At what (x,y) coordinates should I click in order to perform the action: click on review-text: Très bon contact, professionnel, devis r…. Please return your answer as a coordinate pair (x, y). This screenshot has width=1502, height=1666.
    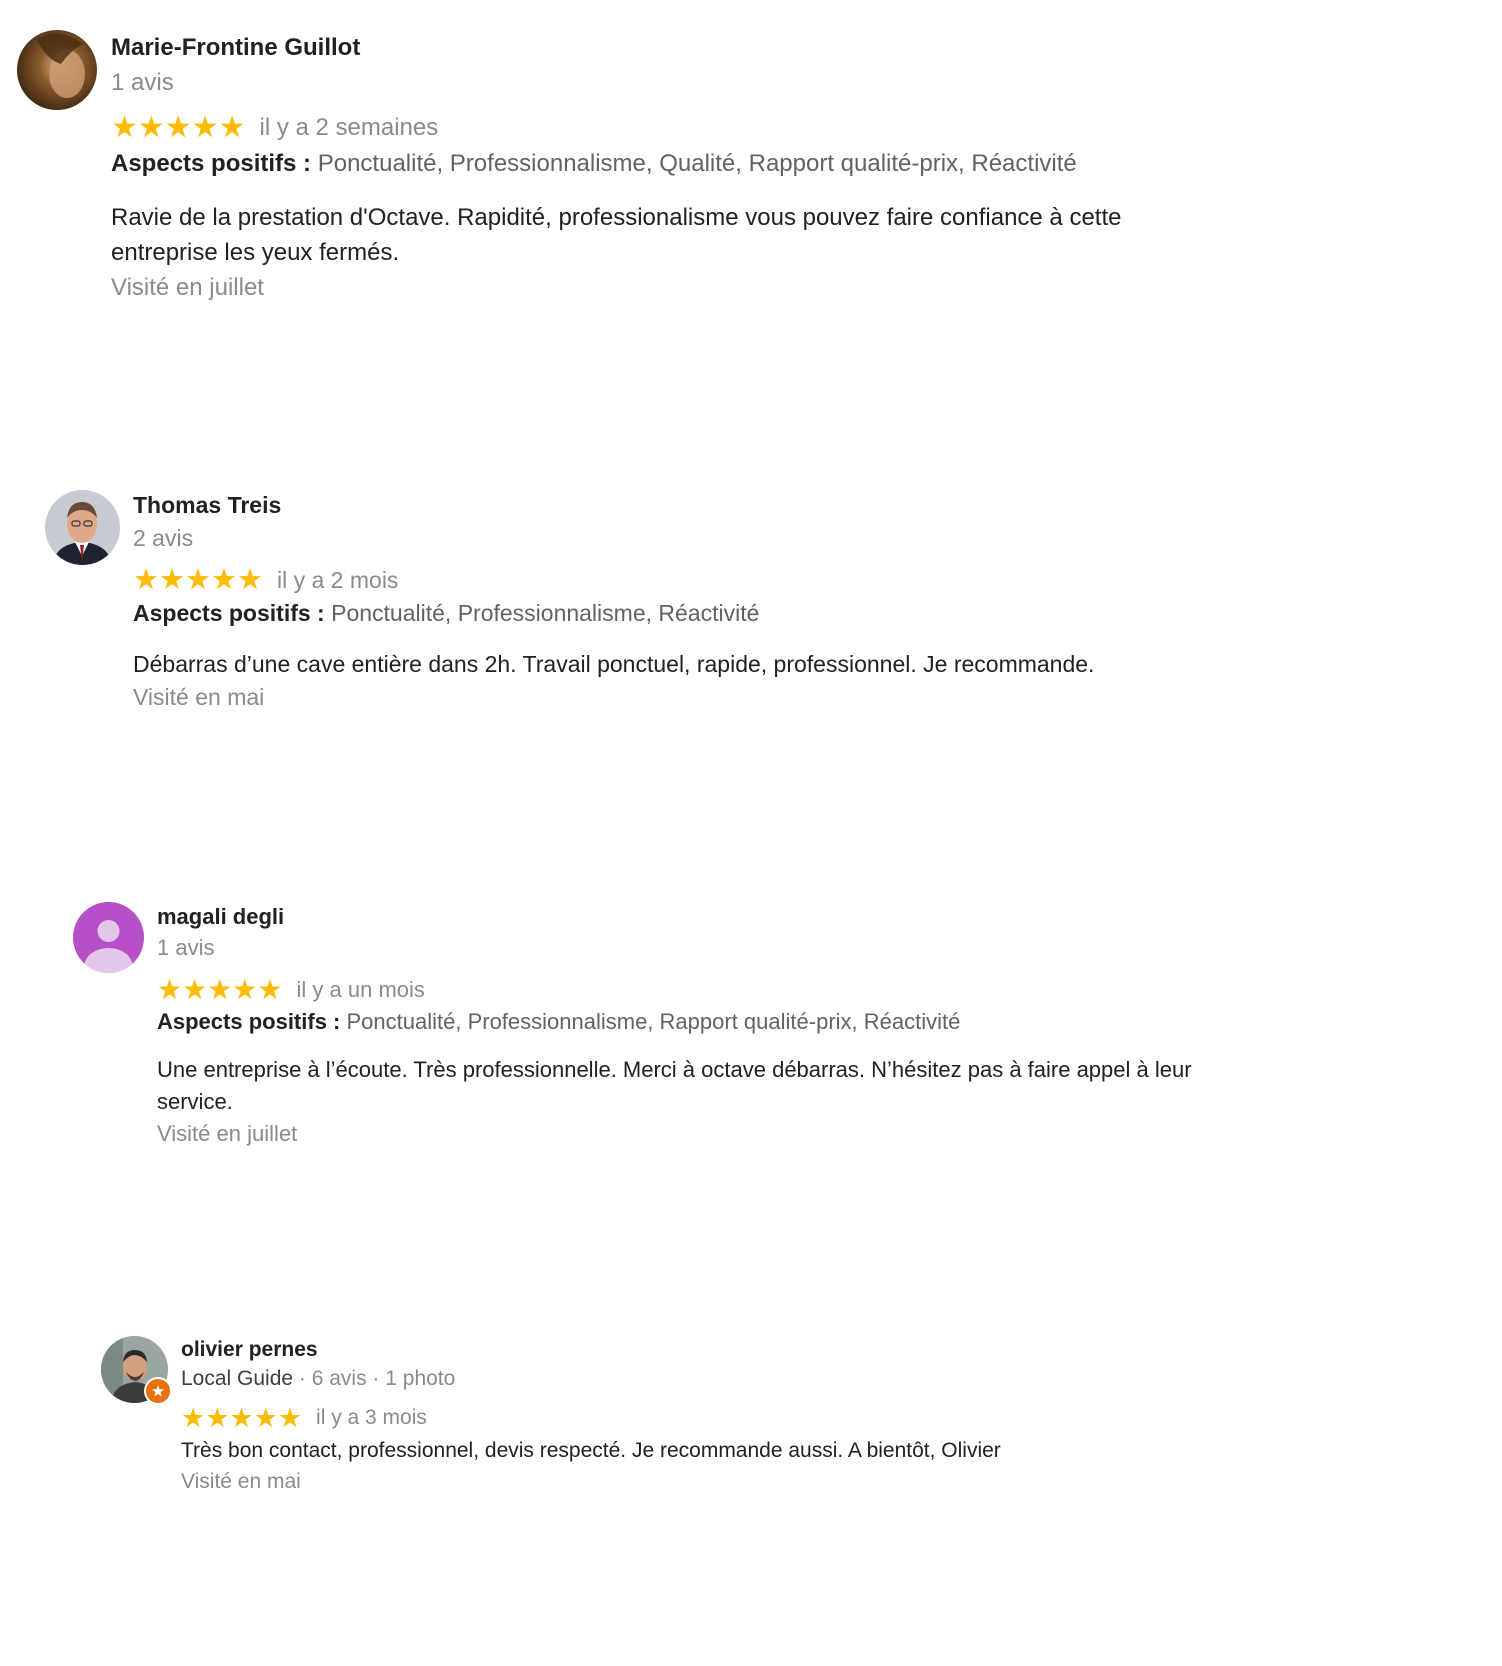
    Looking at the image, I should click on (591, 1450).